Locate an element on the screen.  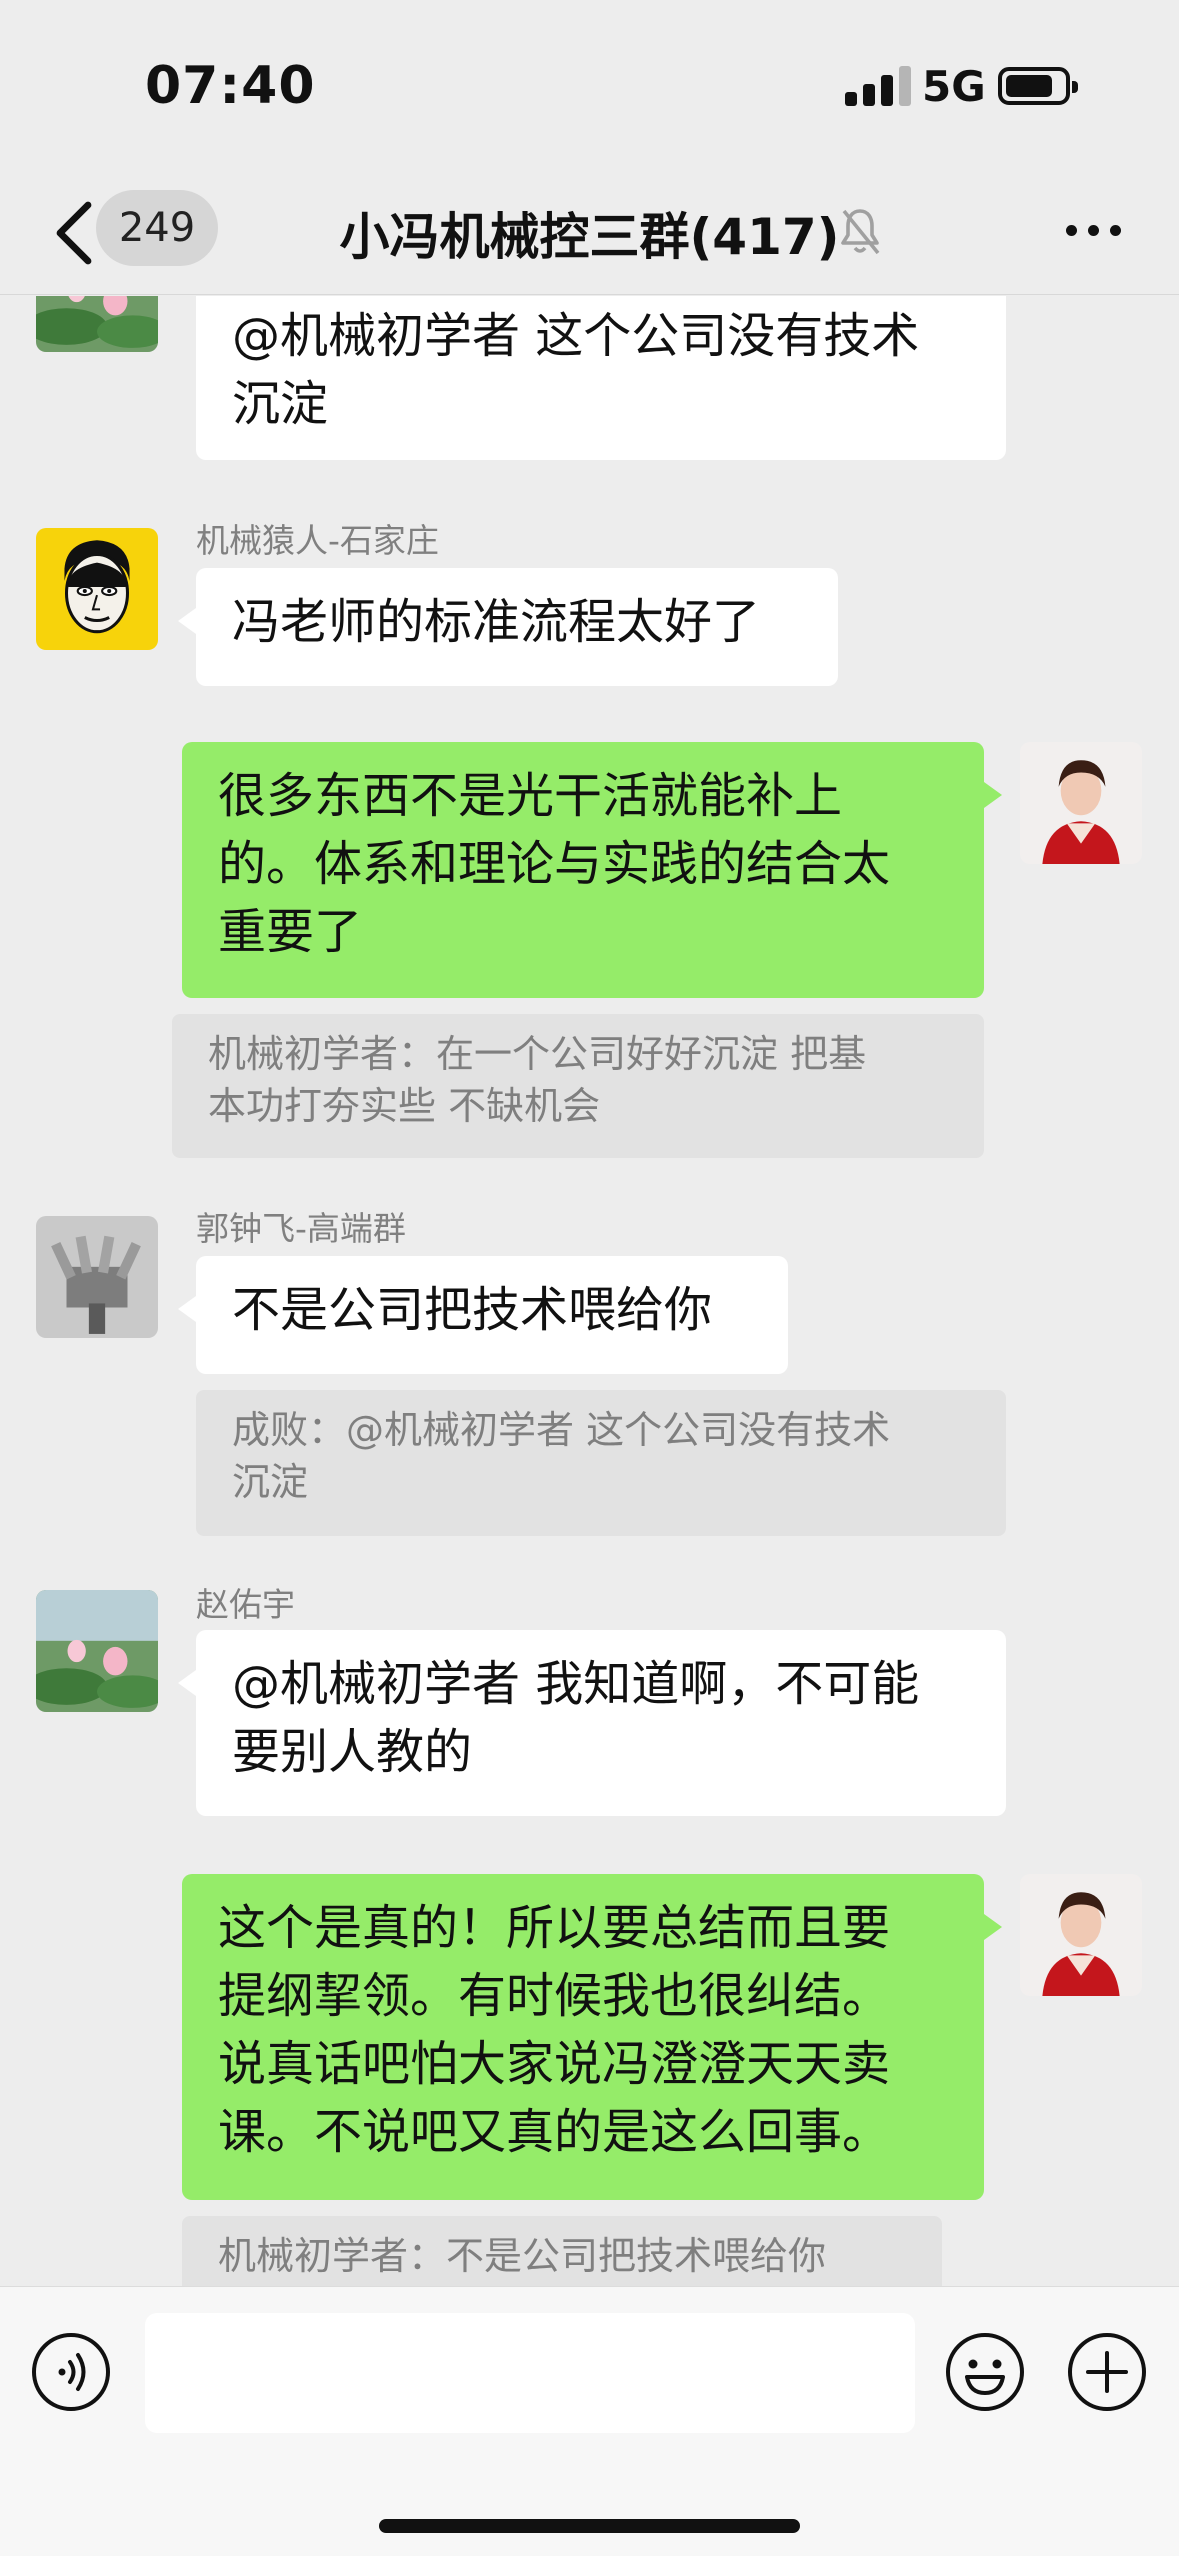
quote-line: 沉淀 is located at coordinates (270, 1482).